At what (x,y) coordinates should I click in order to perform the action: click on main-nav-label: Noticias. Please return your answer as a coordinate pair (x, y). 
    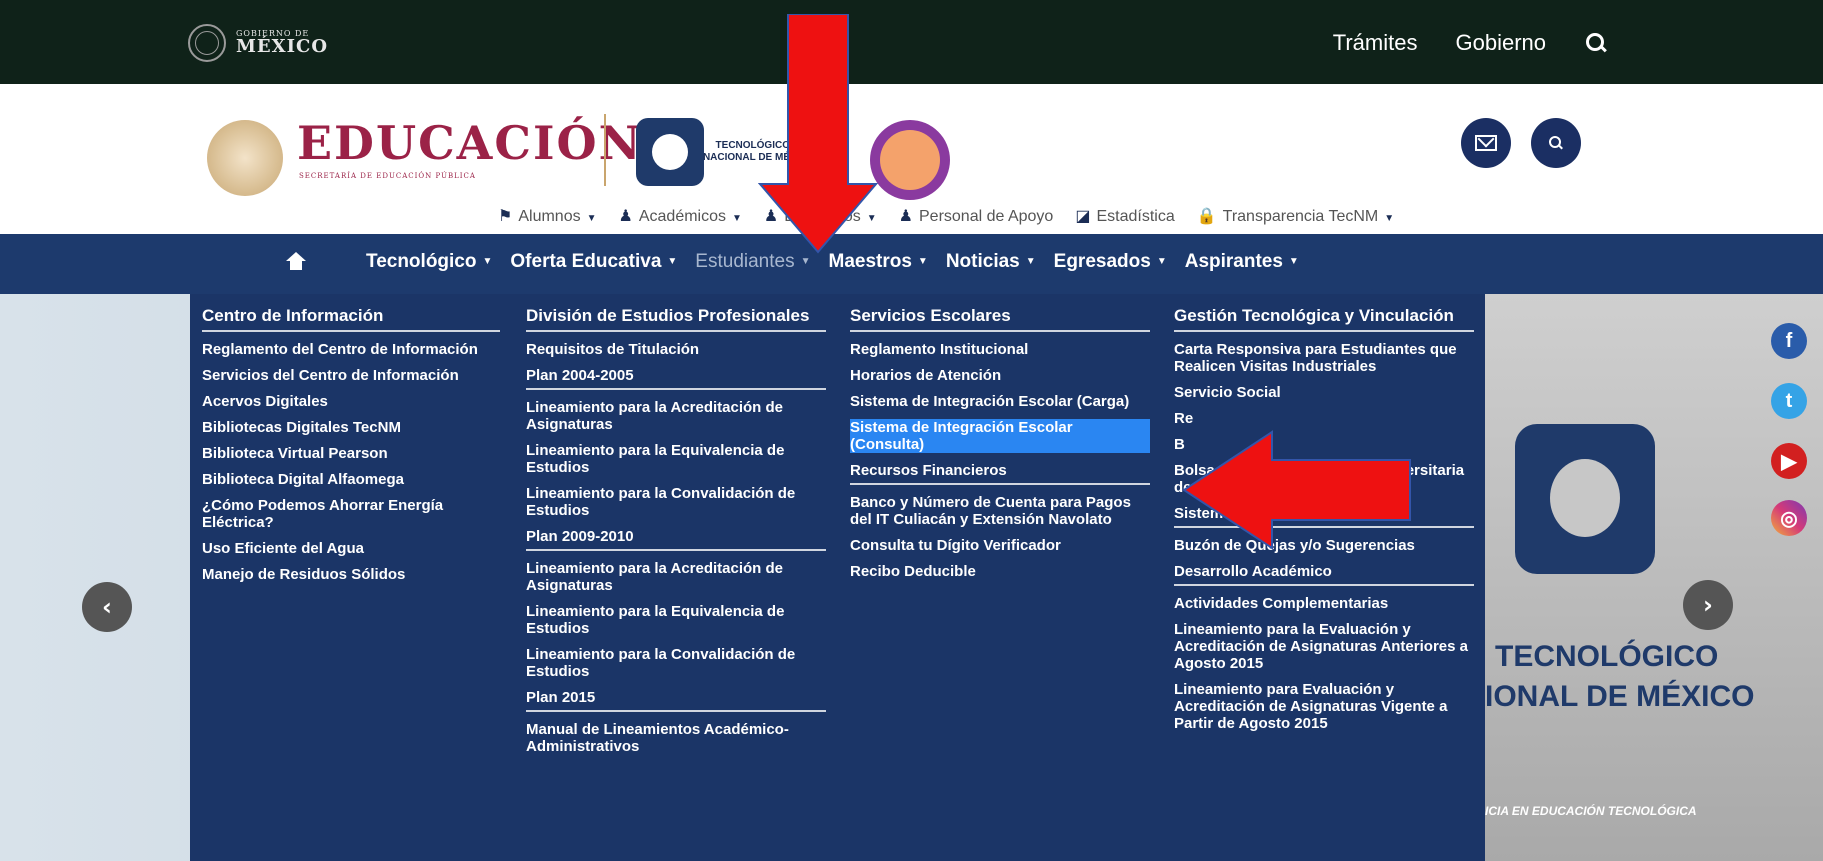
    Looking at the image, I should click on (982, 261).